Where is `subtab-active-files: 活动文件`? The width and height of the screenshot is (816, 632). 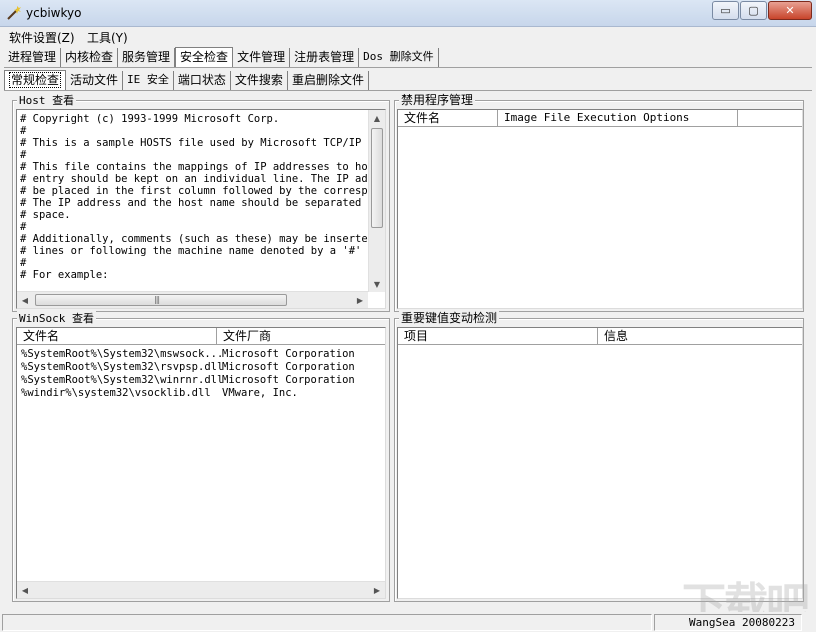 subtab-active-files: 活动文件 is located at coordinates (95, 80).